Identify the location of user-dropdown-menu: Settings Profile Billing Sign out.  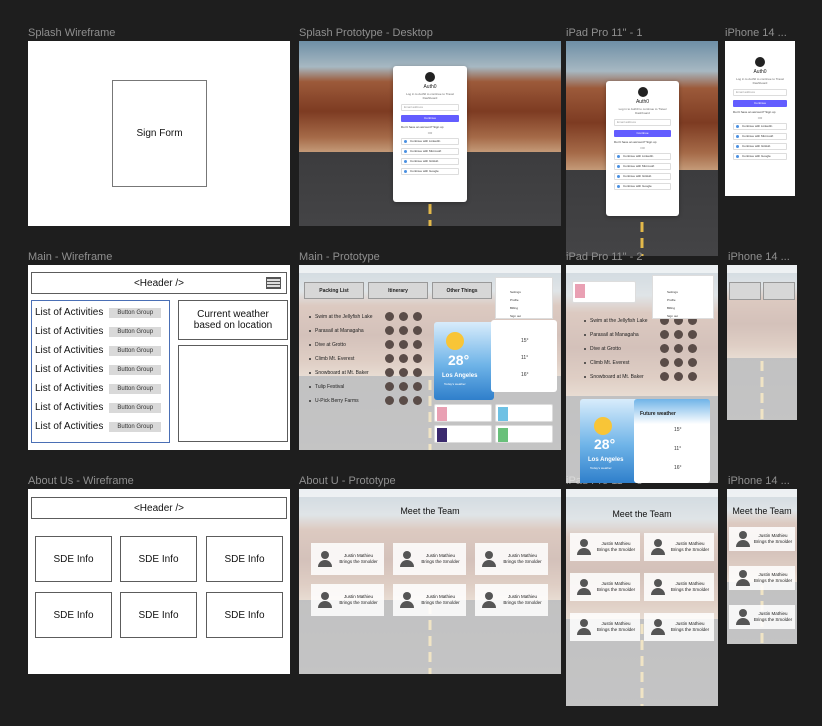
(524, 298).